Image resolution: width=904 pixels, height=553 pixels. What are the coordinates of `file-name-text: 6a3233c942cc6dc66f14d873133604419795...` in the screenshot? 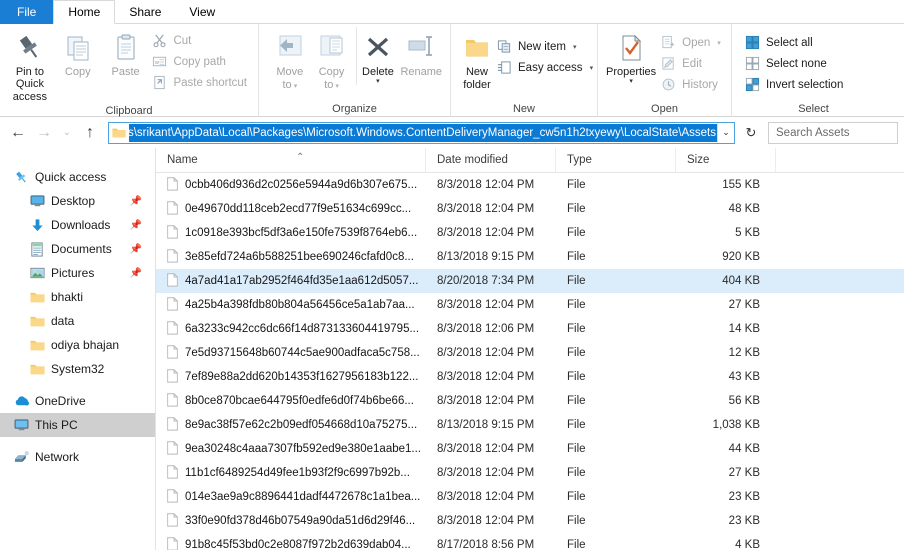 It's located at (302, 329).